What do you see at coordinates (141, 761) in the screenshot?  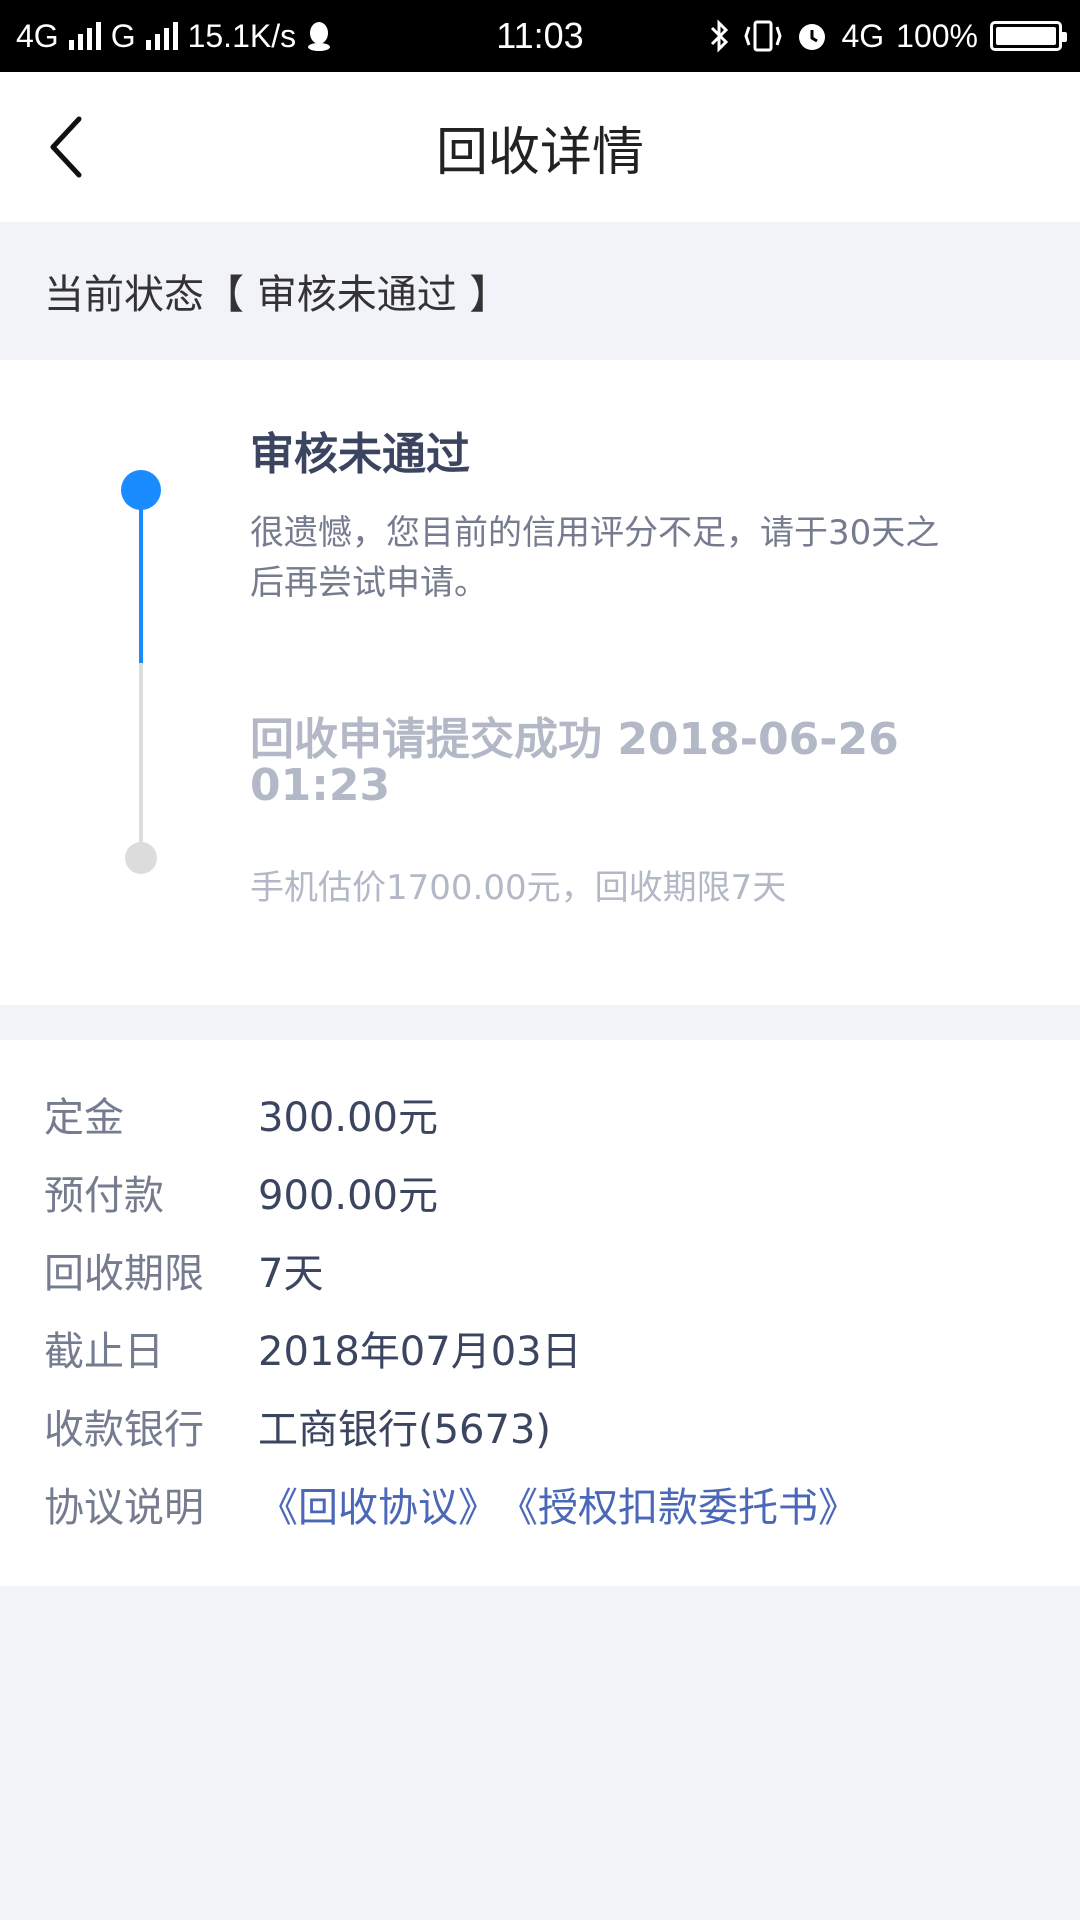 I see `timeline-line-inactive` at bounding box center [141, 761].